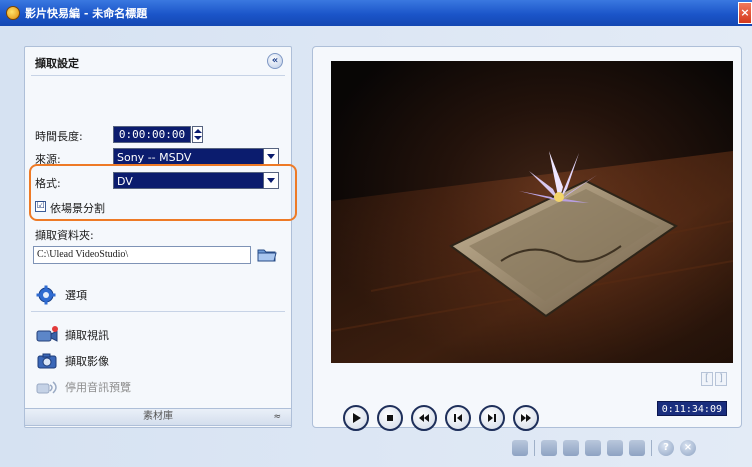 The image size is (752, 467). What do you see at coordinates (666, 448) in the screenshot?
I see `help-icon: ?` at bounding box center [666, 448].